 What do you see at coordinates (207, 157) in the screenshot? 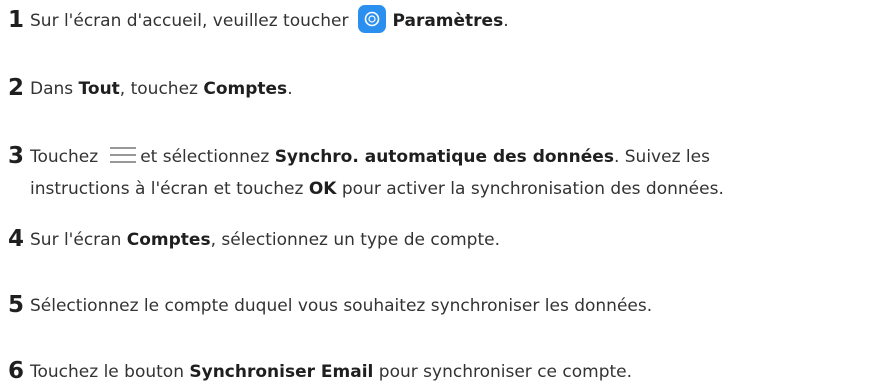
I see `step-text: et sélectionnez` at bounding box center [207, 157].